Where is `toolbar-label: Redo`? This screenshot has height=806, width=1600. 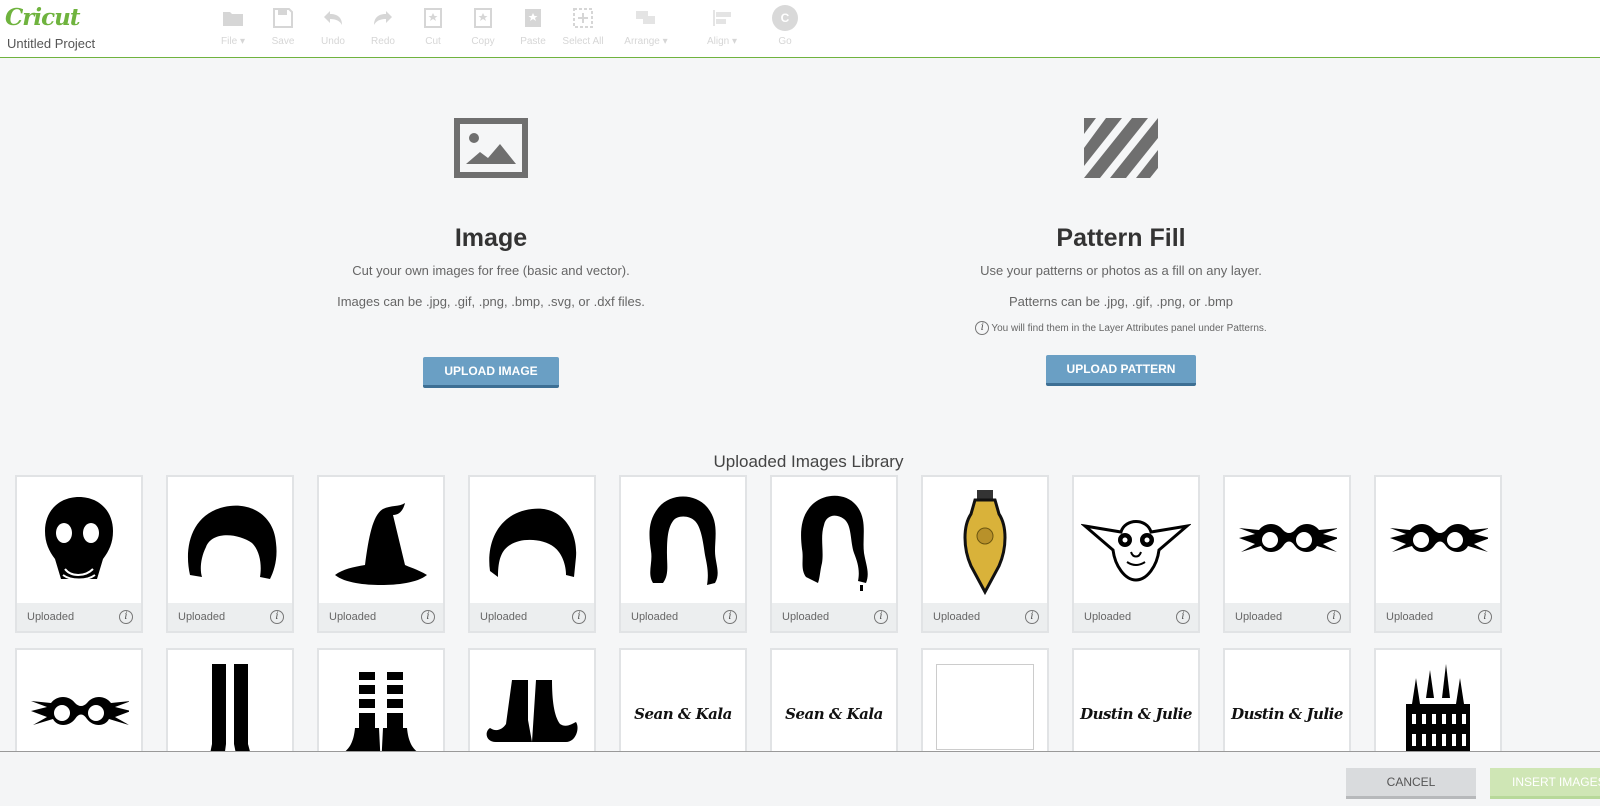
toolbar-label: Redo is located at coordinates (383, 41).